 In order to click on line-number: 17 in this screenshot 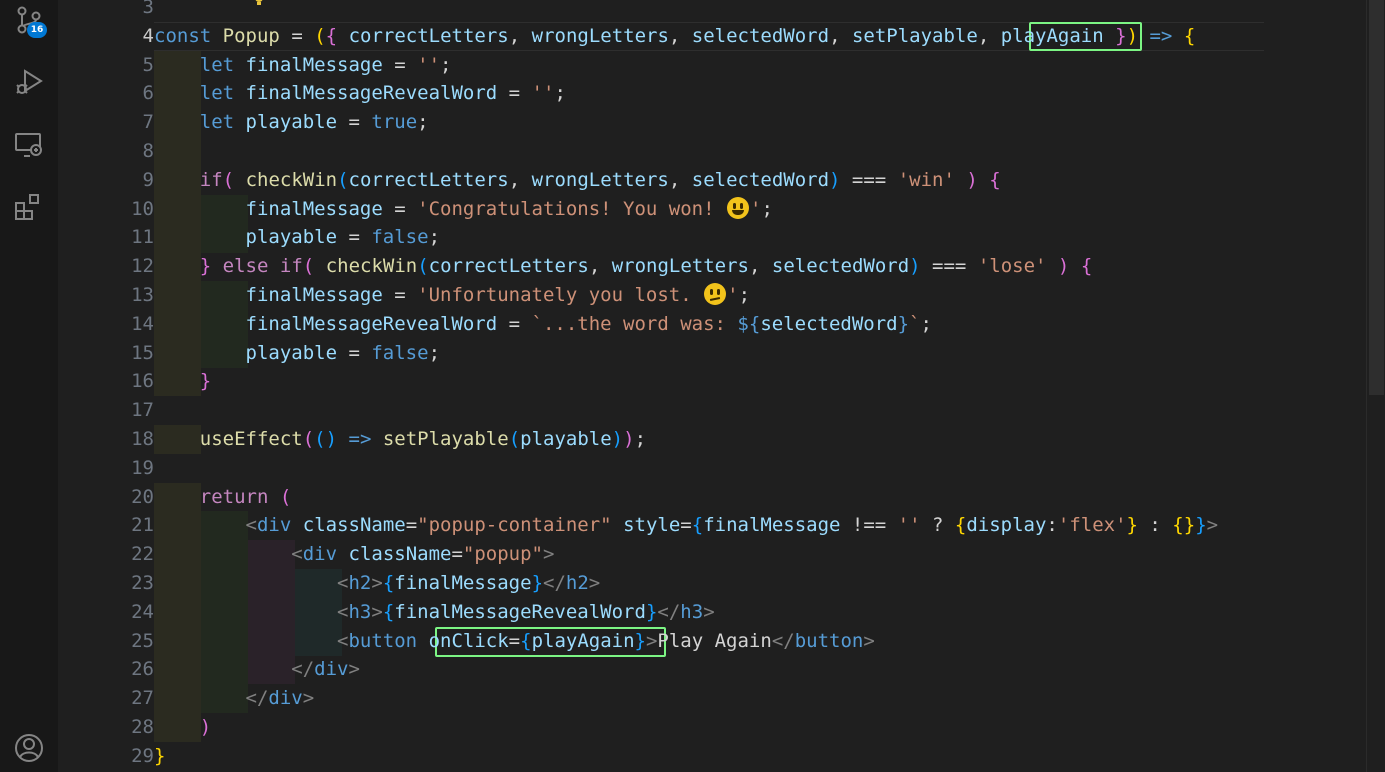, I will do `click(142, 410)`.